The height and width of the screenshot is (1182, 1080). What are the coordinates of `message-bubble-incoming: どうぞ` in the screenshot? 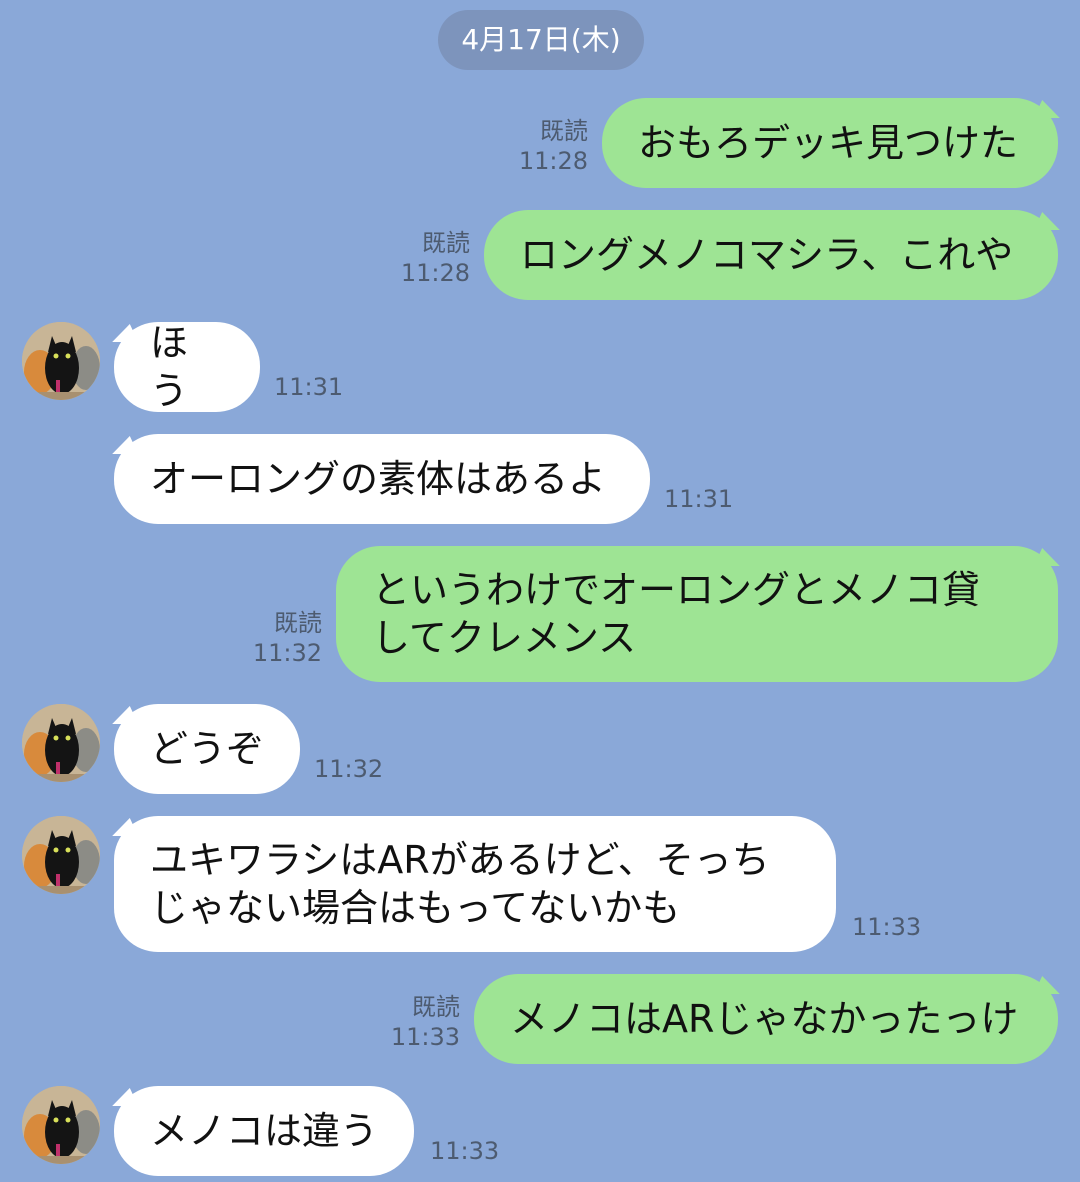 It's located at (207, 749).